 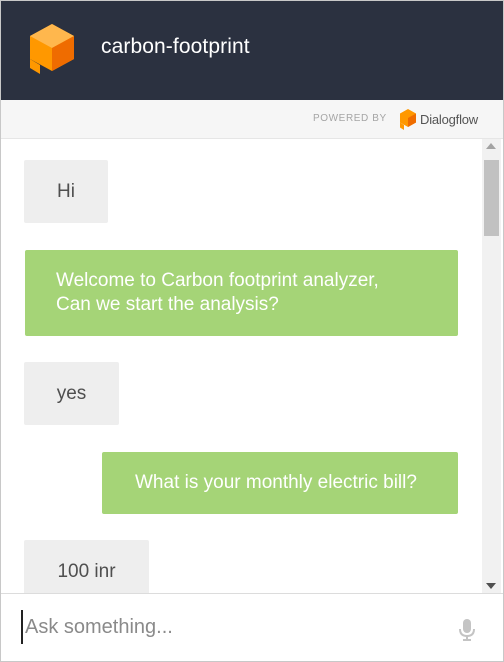 What do you see at coordinates (276, 482) in the screenshot?
I see `message-text: What is your monthly electric bill?` at bounding box center [276, 482].